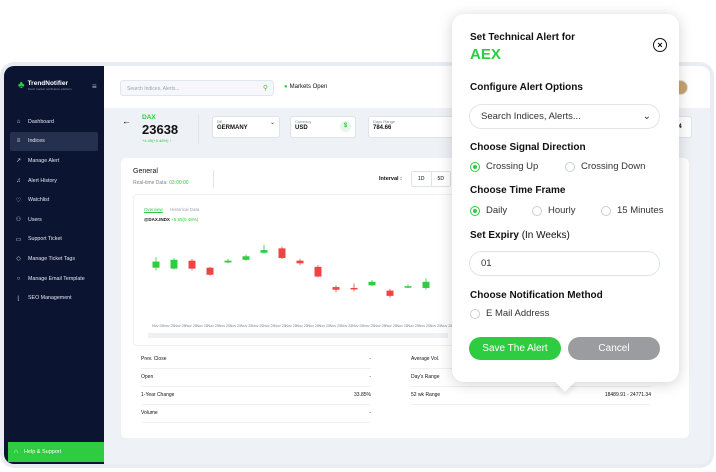 The image size is (716, 472). Describe the element at coordinates (613, 166) in the screenshot. I see `radio-label: Crossing Down` at that location.